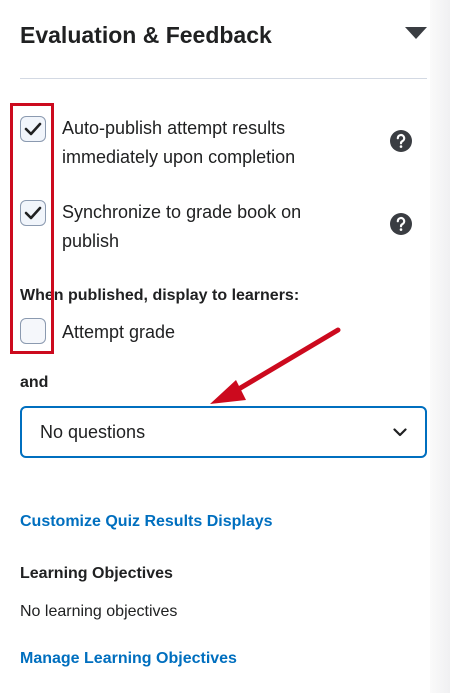  What do you see at coordinates (33, 331) in the screenshot?
I see `attempt-grade-checkbox` at bounding box center [33, 331].